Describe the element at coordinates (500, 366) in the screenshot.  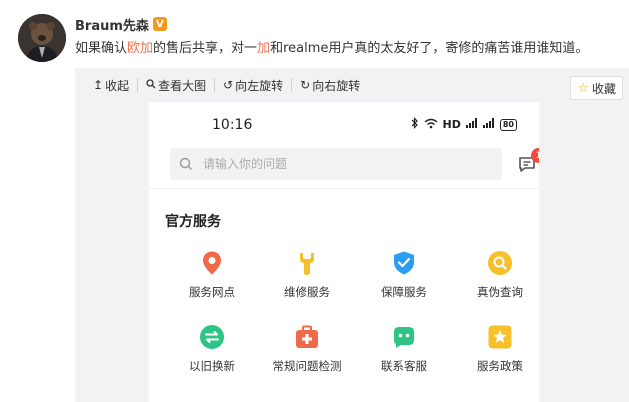
I see `service-label: 服务政策` at that location.